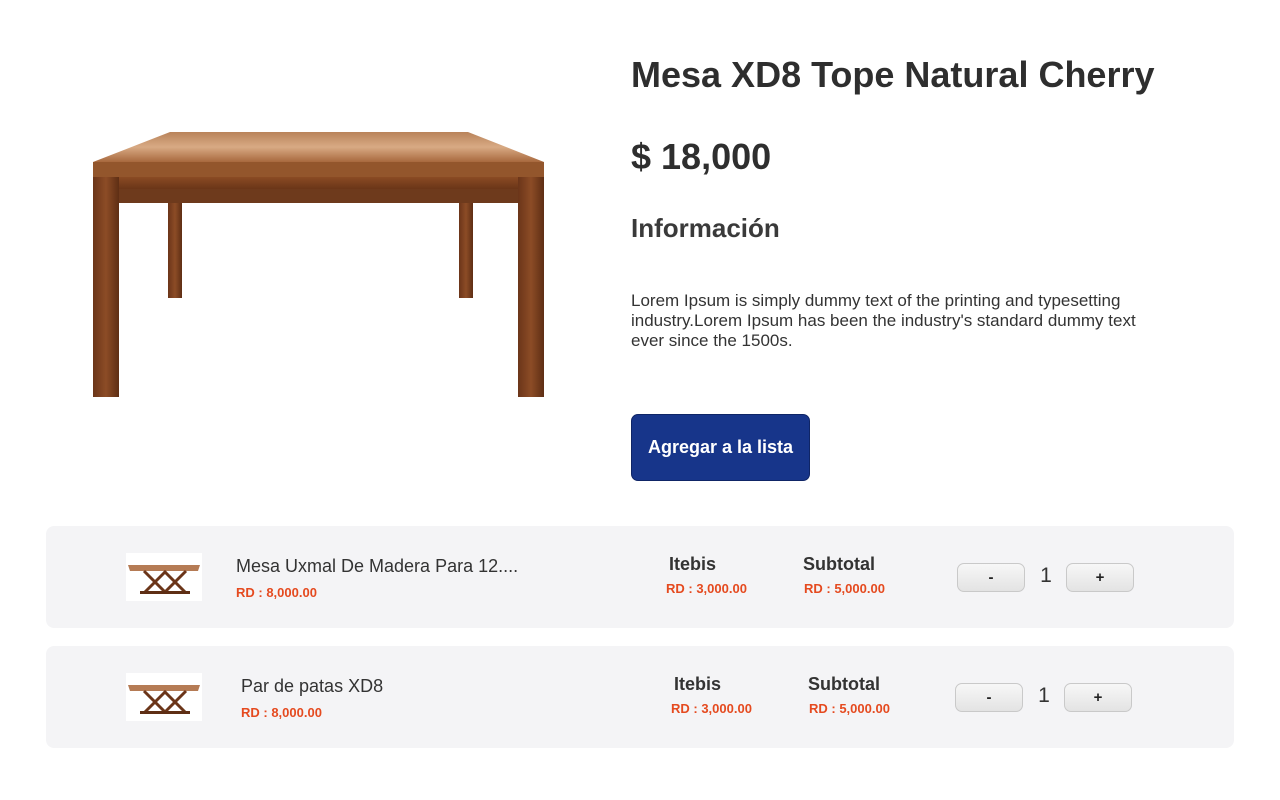 Image resolution: width=1280 pixels, height=800 pixels. Describe the element at coordinates (701, 156) in the screenshot. I see `product-price: $ 18,000` at that location.